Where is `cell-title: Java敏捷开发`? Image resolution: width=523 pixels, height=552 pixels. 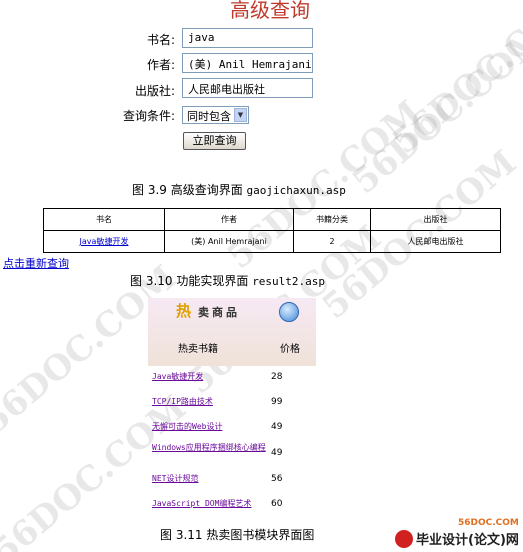 cell-title: Java敏捷开发 is located at coordinates (104, 241).